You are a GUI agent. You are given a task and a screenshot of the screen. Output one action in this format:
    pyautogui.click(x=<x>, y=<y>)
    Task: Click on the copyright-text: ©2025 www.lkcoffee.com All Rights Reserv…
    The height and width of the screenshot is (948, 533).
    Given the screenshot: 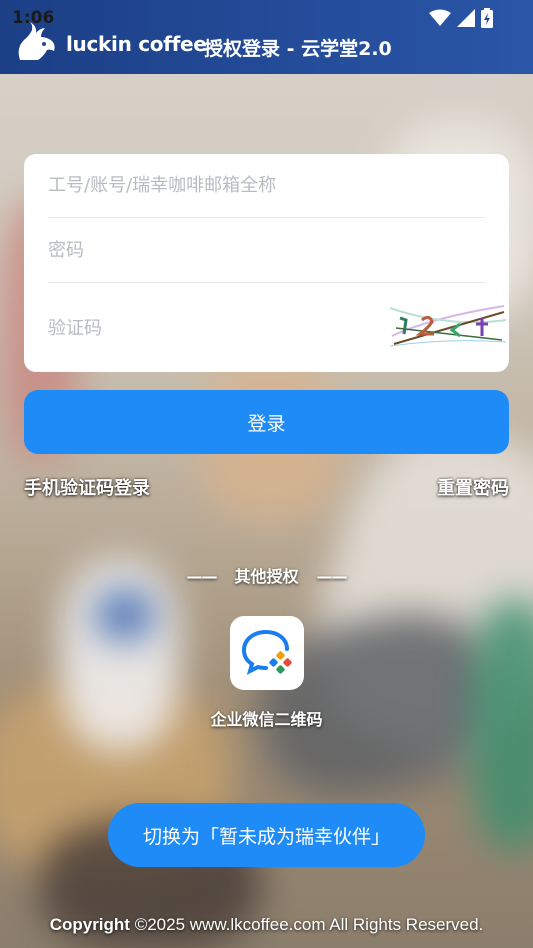 What is the action you would take?
    pyautogui.click(x=306, y=924)
    